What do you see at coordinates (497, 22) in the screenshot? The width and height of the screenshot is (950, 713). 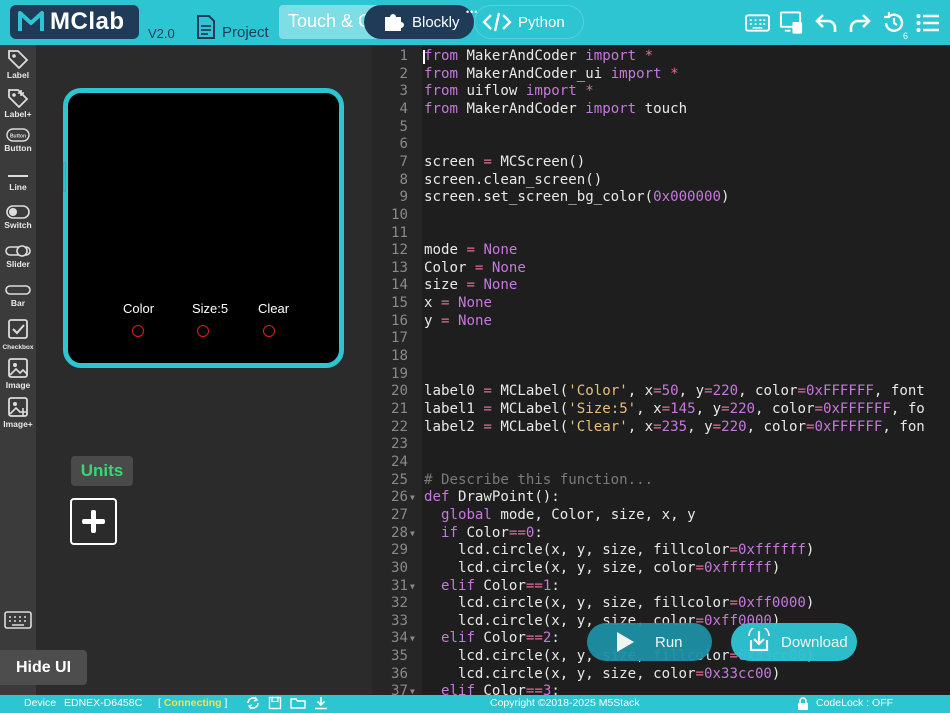 I see `code-icon` at bounding box center [497, 22].